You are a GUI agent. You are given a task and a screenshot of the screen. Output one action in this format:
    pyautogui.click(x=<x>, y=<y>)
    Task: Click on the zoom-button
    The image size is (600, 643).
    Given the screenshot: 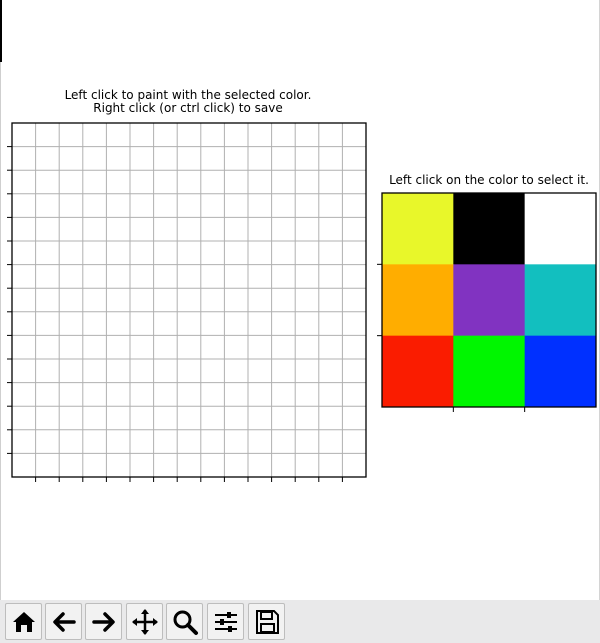 What is the action you would take?
    pyautogui.click(x=184, y=621)
    